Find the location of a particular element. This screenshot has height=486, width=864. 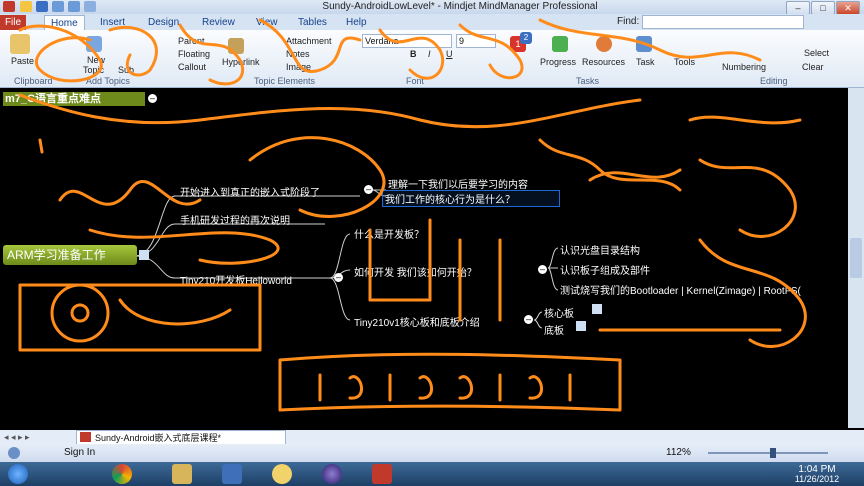

folder-icon is located at coordinates (182, 474).